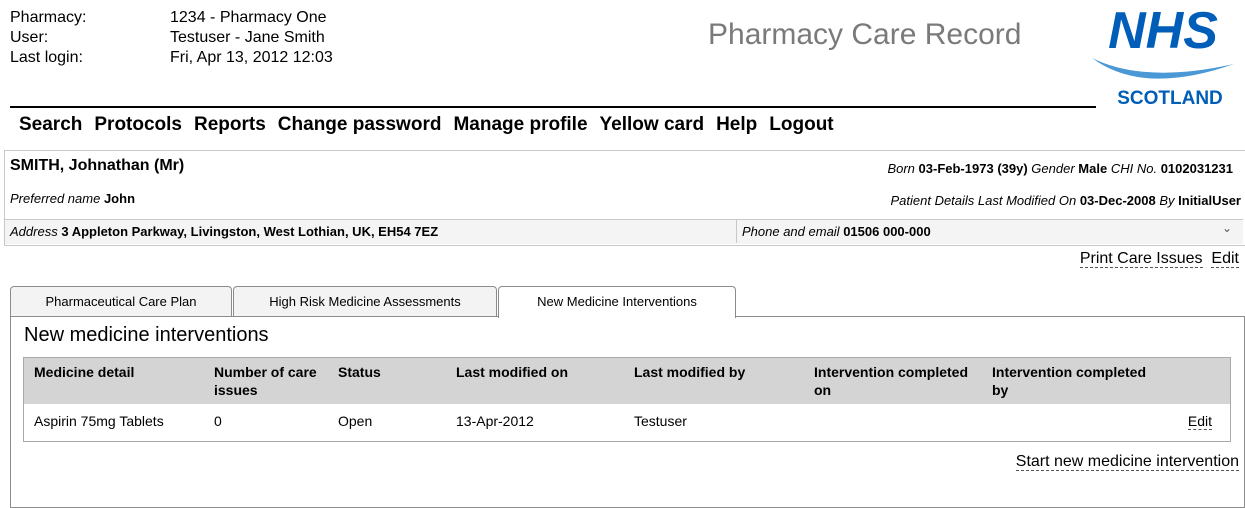  I want to click on modified-by-value: InitialUser, so click(1209, 200).